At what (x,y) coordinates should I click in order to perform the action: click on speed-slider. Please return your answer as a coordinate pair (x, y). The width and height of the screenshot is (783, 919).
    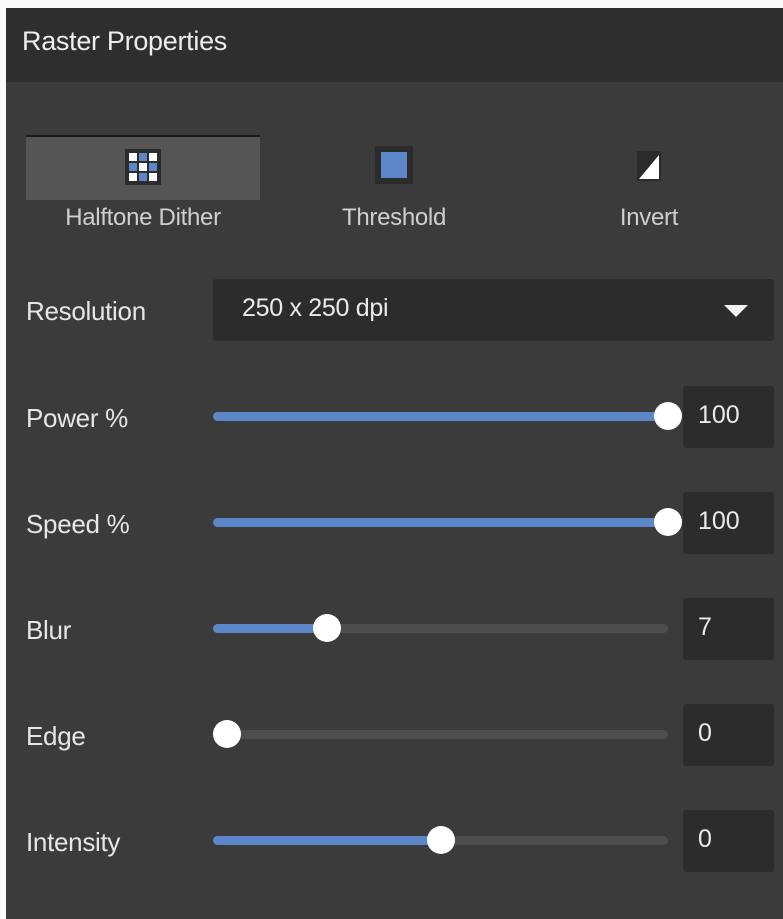
    Looking at the image, I should click on (447, 522).